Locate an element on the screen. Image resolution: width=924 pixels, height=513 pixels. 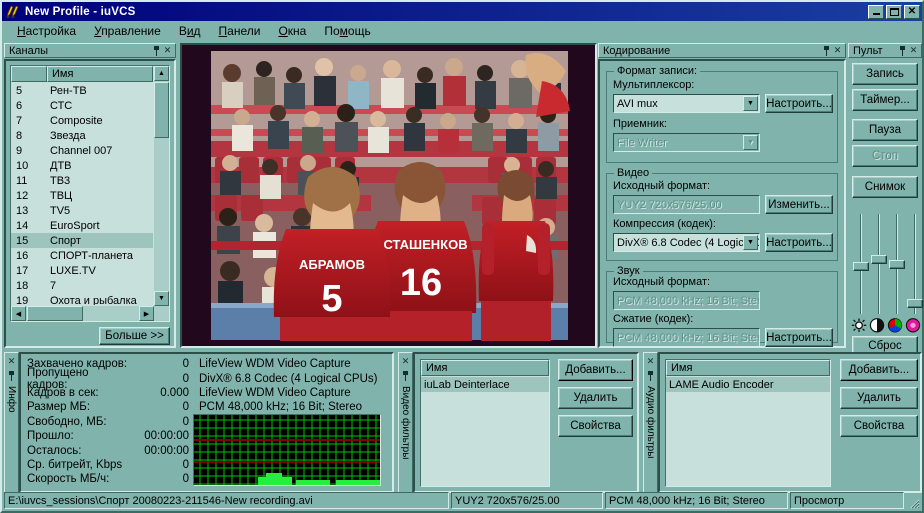
table-row: 12 ТВЦ is located at coordinates (82, 195).